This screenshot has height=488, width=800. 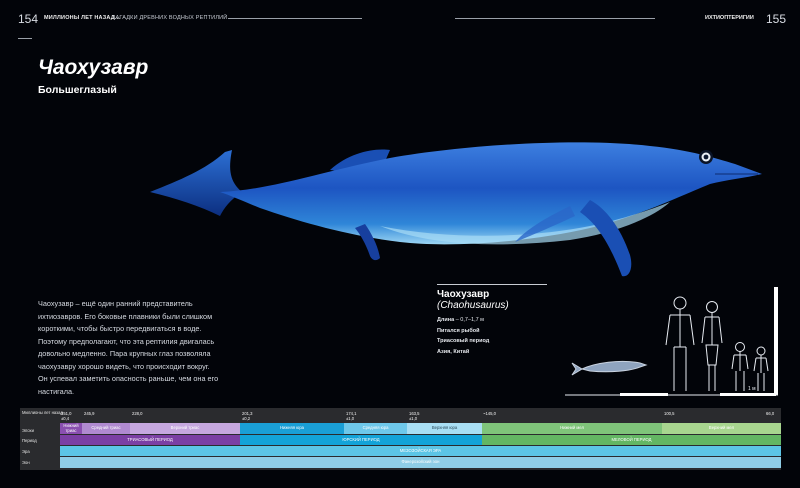 I want to click on era-cell: МЕЗОЗОЙСКАЯ ЭРА, so click(x=420, y=451).